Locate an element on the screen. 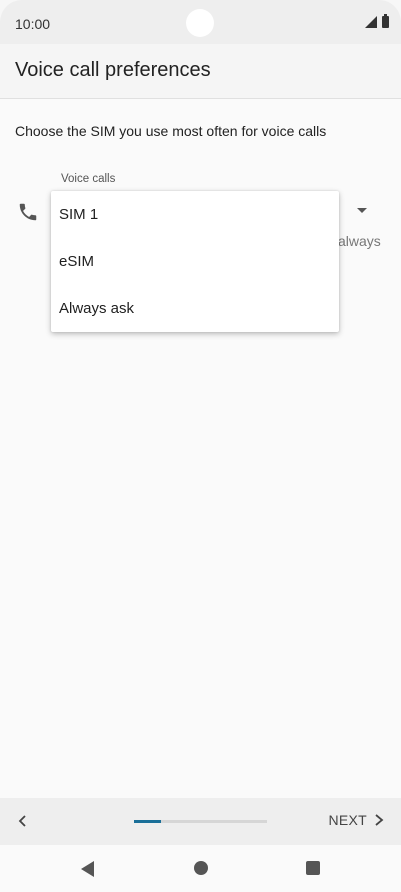  voice-calls-value-partial: always is located at coordinates (359, 241).